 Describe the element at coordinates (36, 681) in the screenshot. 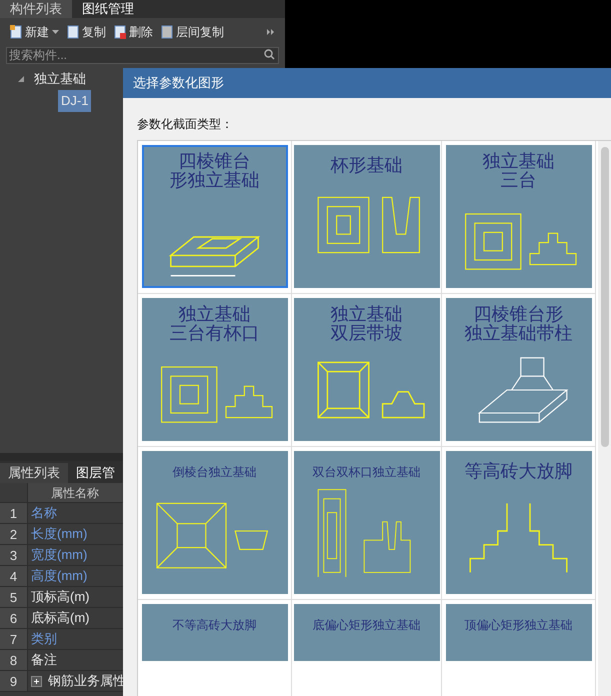

I see `expand-plus-icon` at that location.